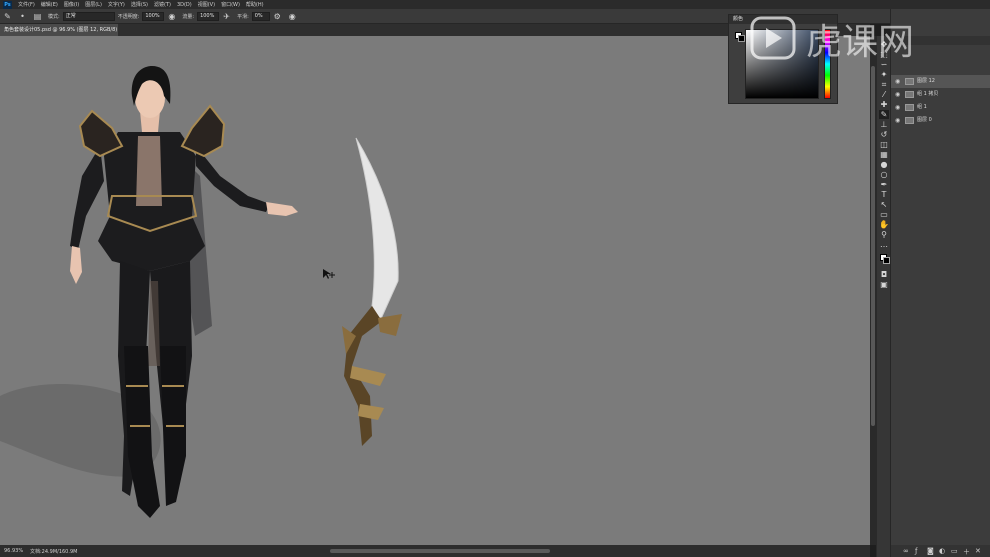 Image resolution: width=990 pixels, height=557 pixels. Describe the element at coordinates (940, 107) in the screenshot. I see `layer-row: ◉ 组 1` at that location.